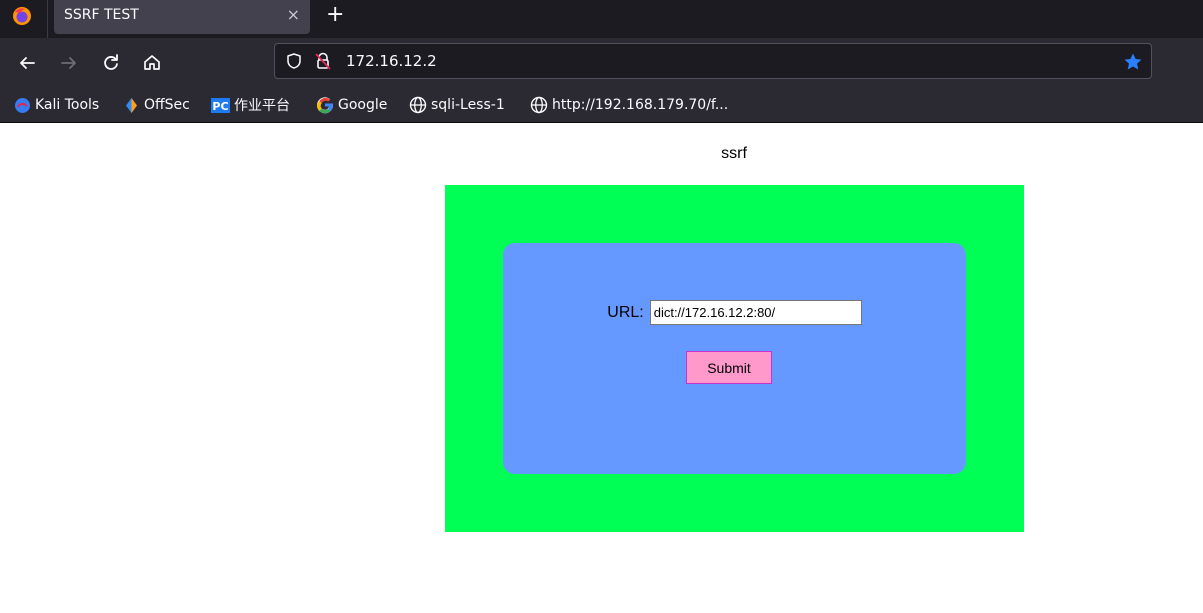 This screenshot has width=1203, height=613. Describe the element at coordinates (335, 14) in the screenshot. I see `new-tab-plus-icon: +` at that location.